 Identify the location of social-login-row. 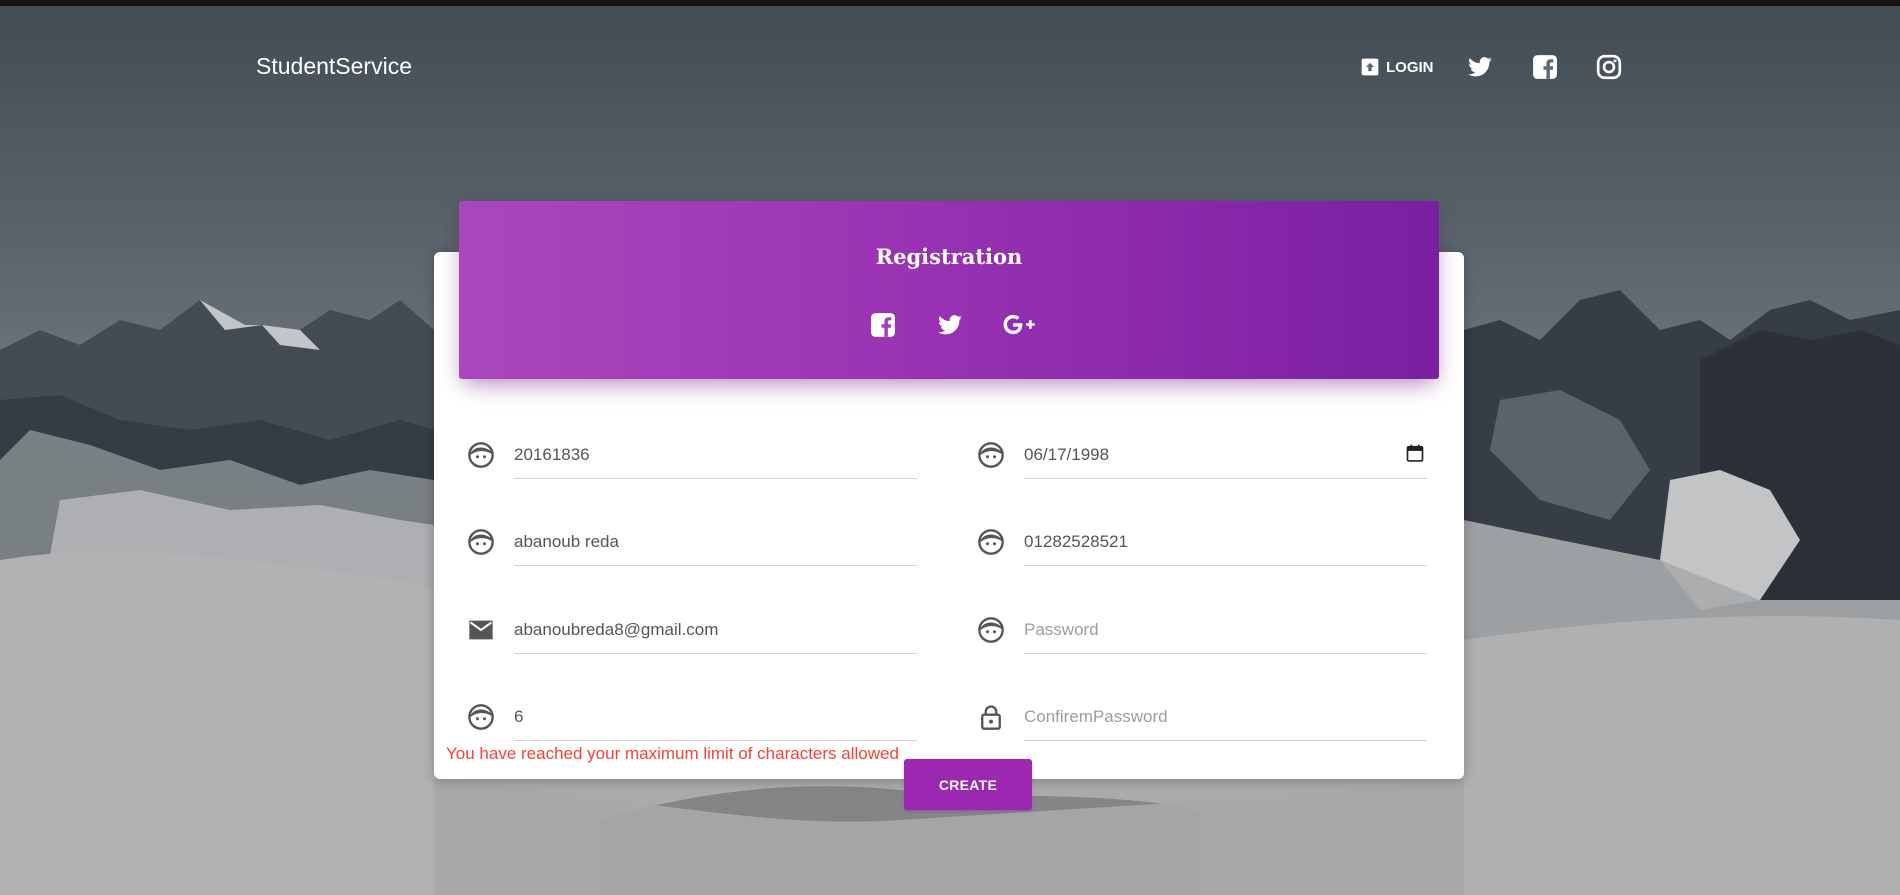
(949, 325).